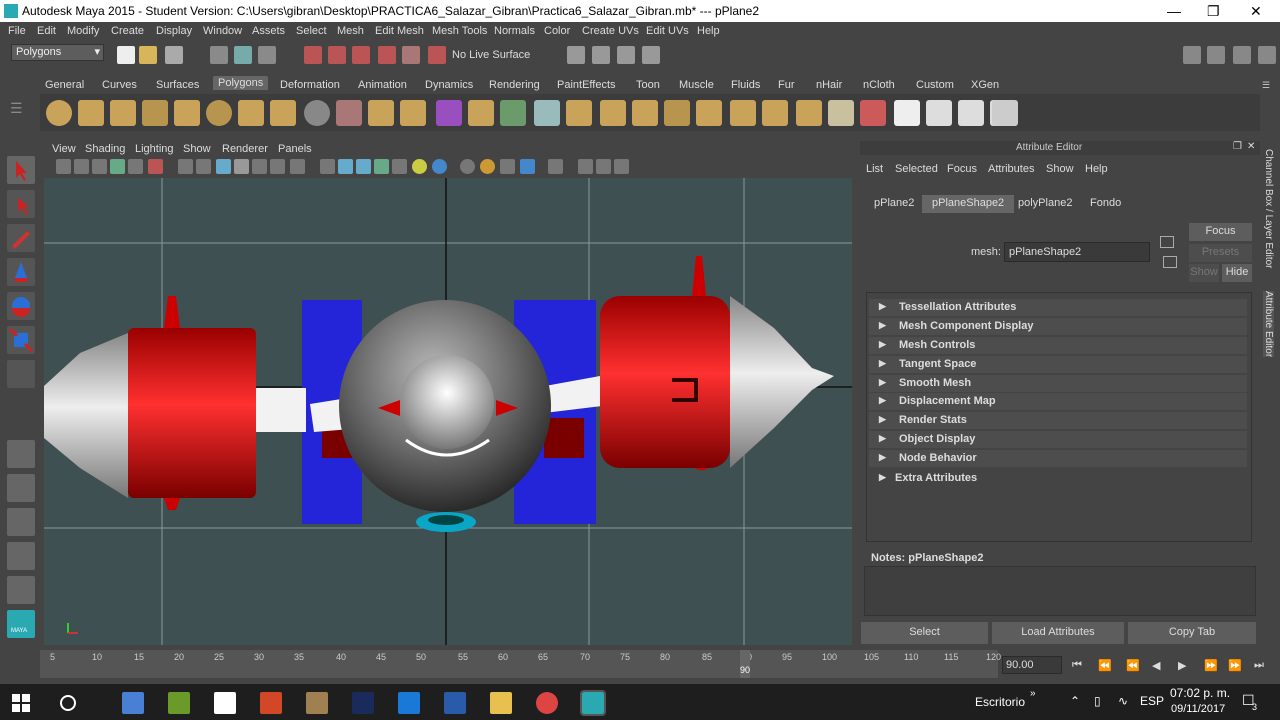  I want to click on menu-create-uvs: Create UVs, so click(610, 31).